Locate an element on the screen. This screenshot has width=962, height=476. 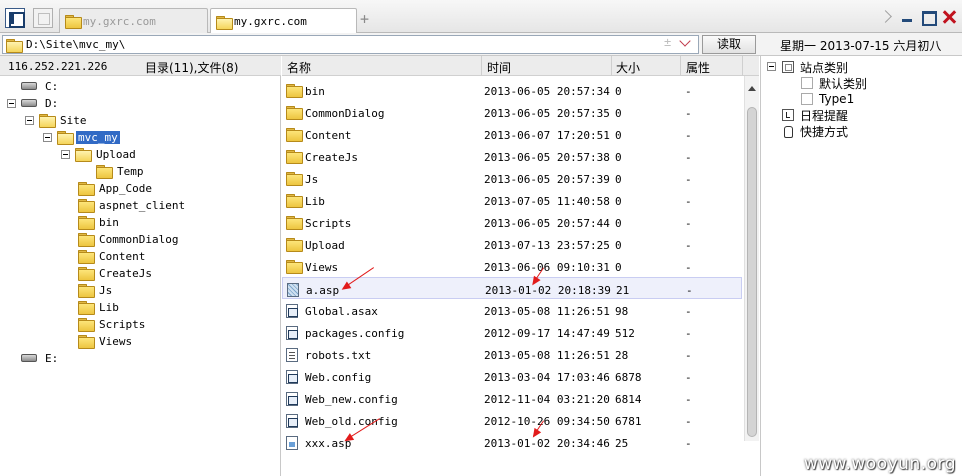
tree-node: App_Code is located at coordinates (116, 188).